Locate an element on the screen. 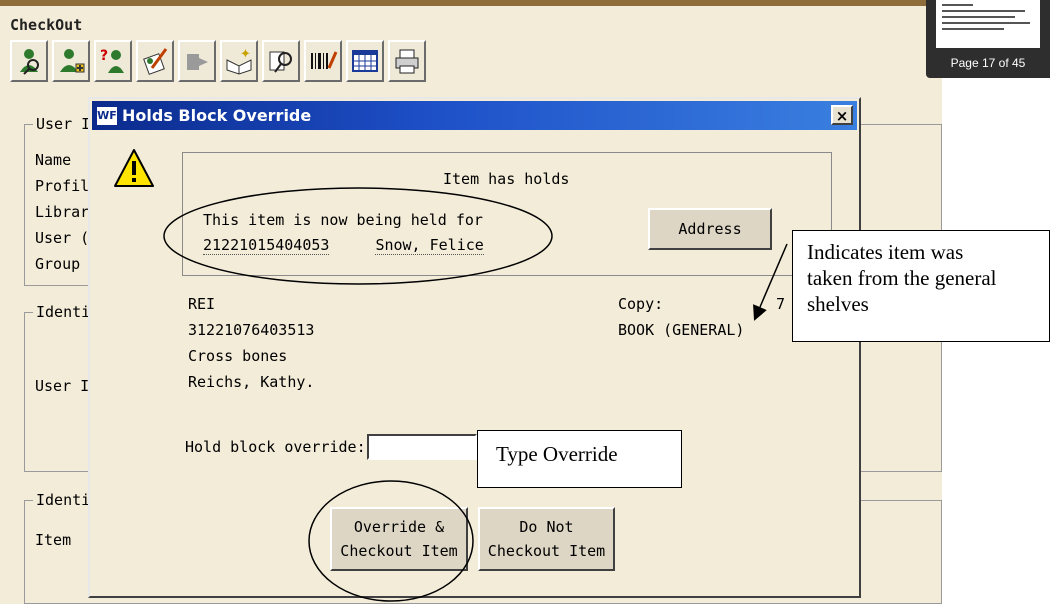 The image size is (1050, 604). user-search-icon is located at coordinates (29, 62).